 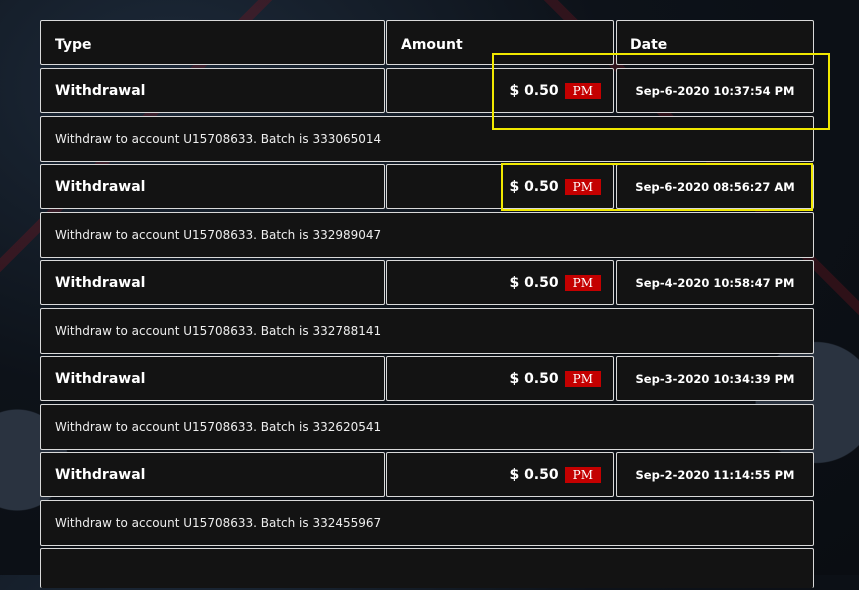 I want to click on date-cell: Sep-4-2020 10:58:47 PM, so click(x=715, y=282).